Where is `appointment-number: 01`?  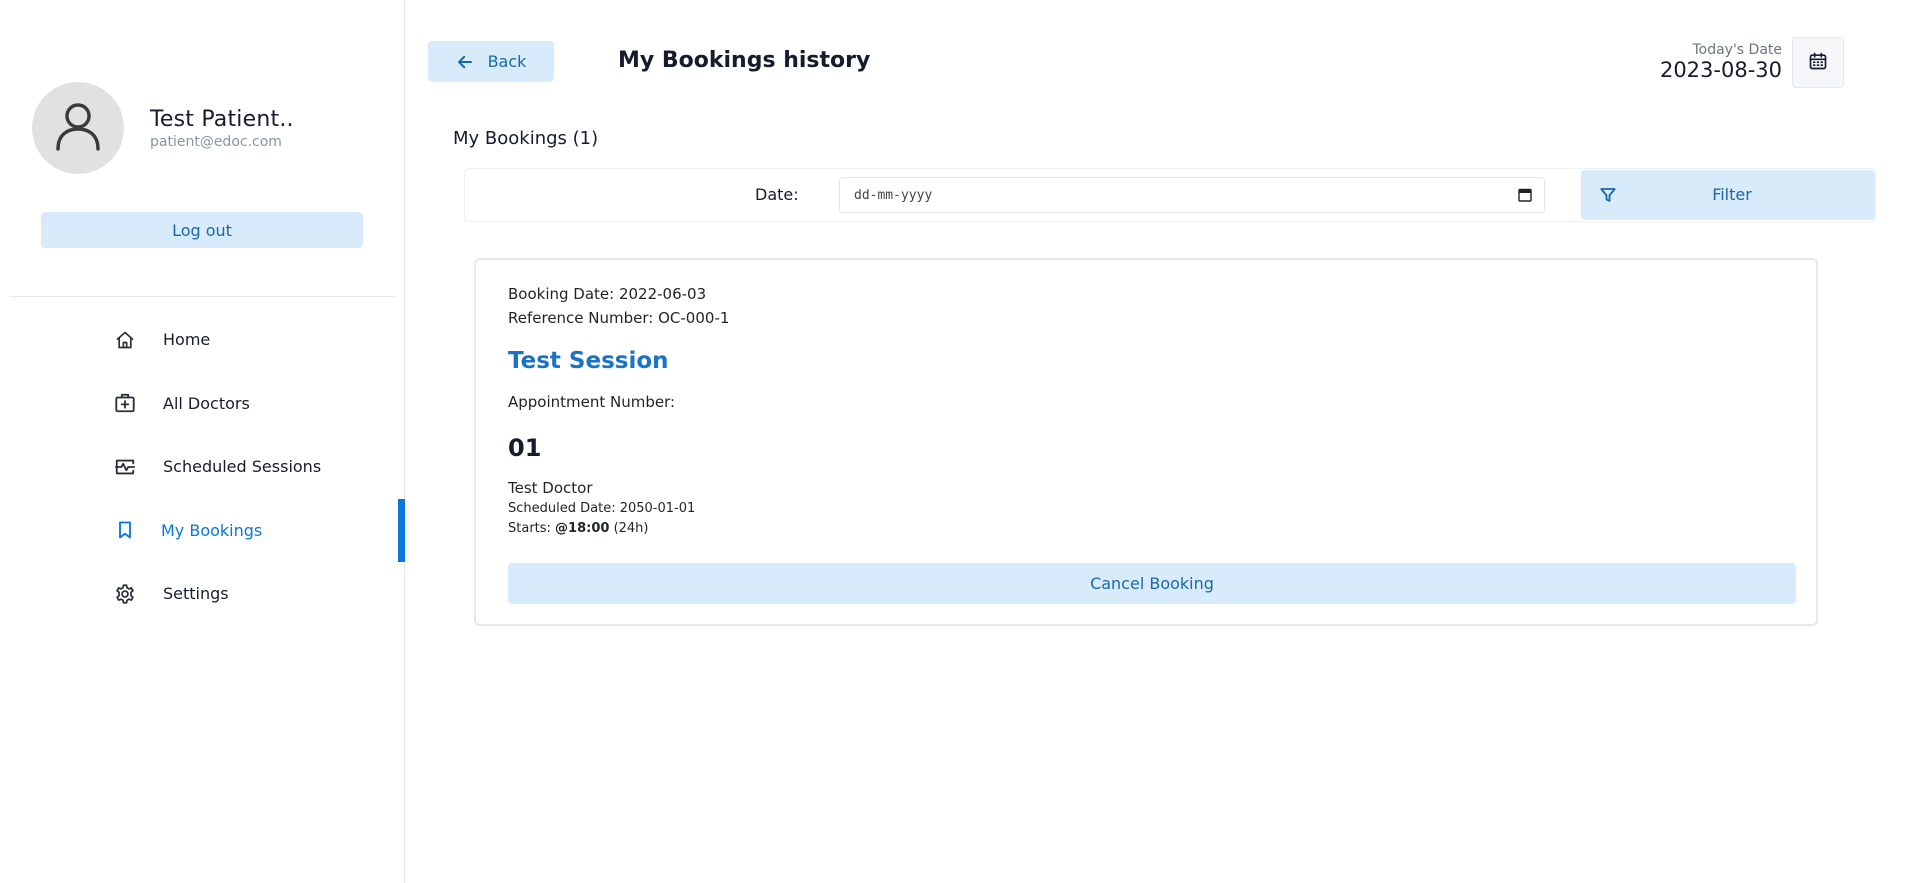
appointment-number: 01 is located at coordinates (525, 448).